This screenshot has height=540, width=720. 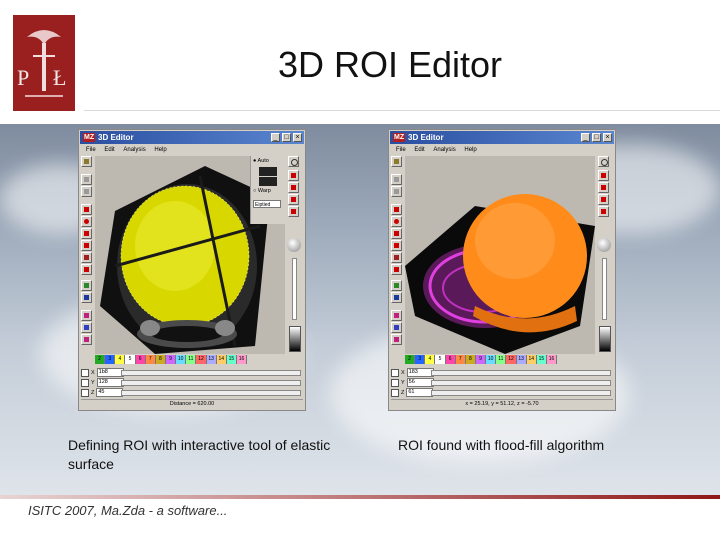 What do you see at coordinates (420, 372) in the screenshot?
I see `coord-x-value: 183` at bounding box center [420, 372].